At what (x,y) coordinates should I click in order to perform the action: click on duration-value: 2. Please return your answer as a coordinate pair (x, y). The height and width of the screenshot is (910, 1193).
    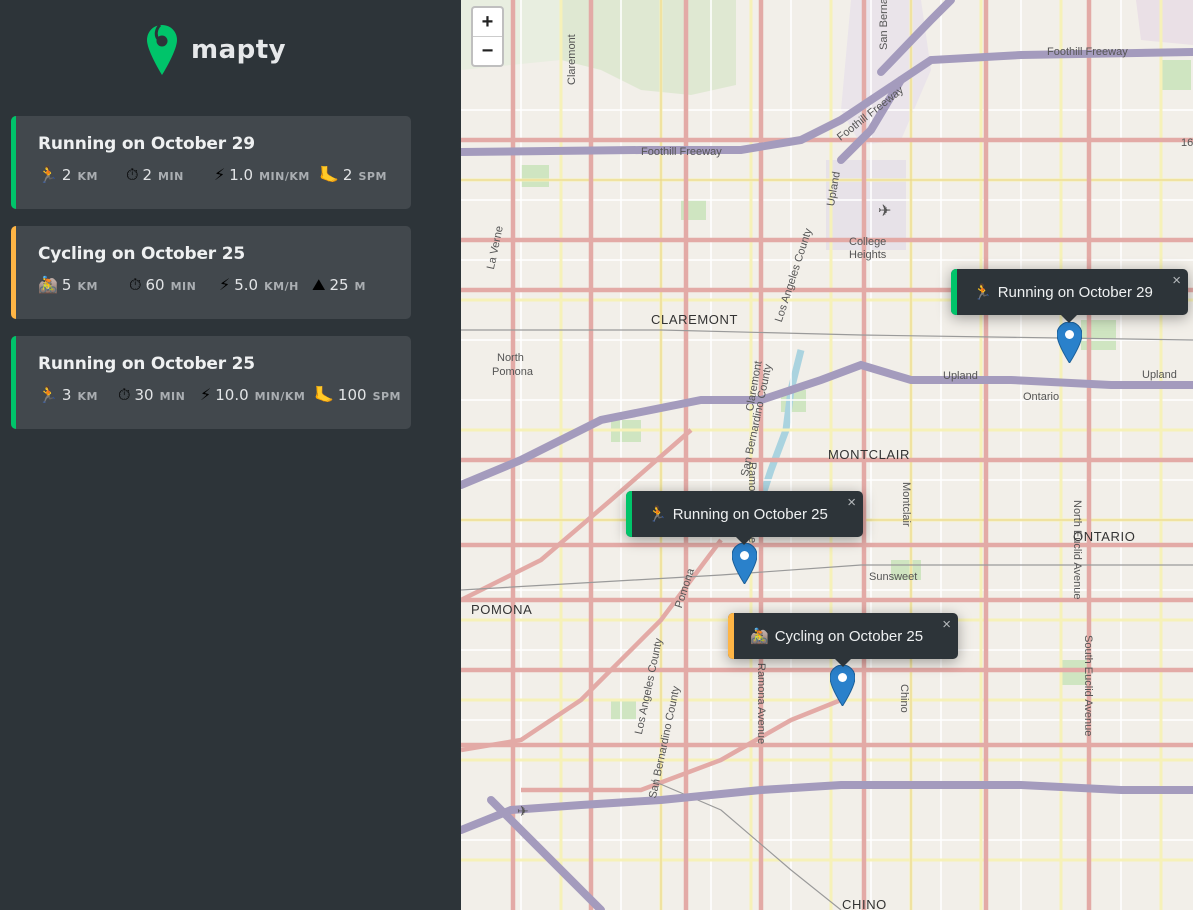
    Looking at the image, I should click on (147, 175).